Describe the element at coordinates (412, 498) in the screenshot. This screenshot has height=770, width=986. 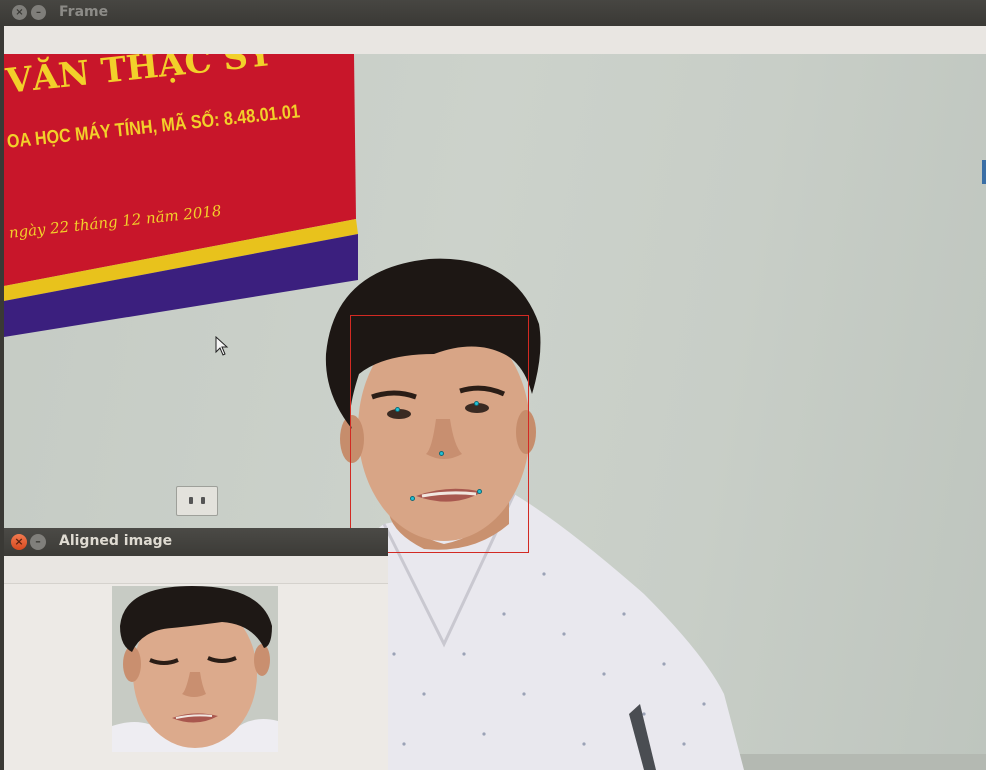
I see `landmark-mouth-left` at that location.